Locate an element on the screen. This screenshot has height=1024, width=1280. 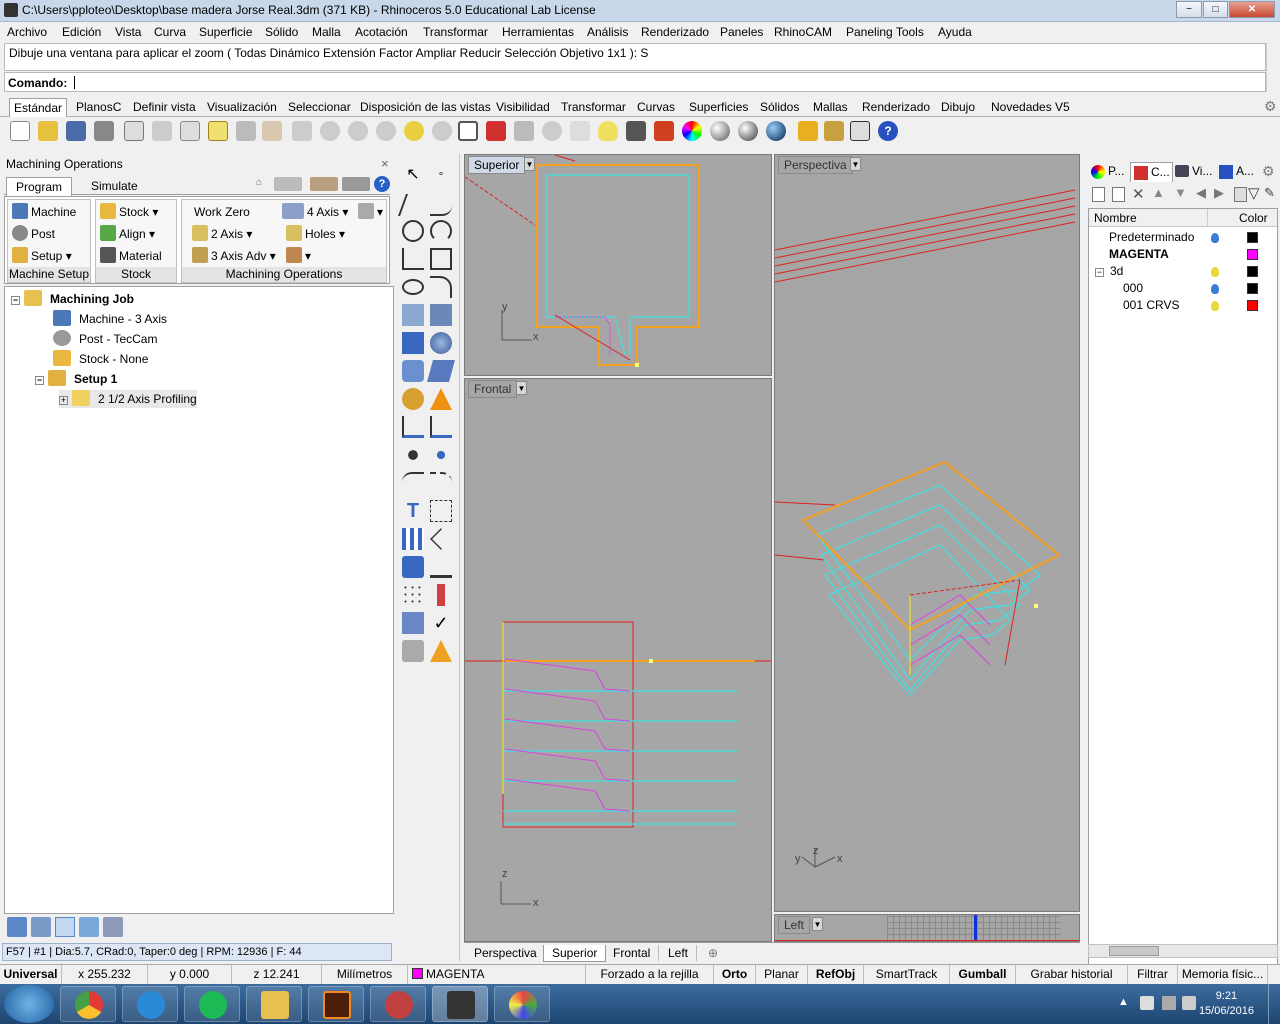
tab-definir-vista: Definir vista is located at coordinates (164, 107).